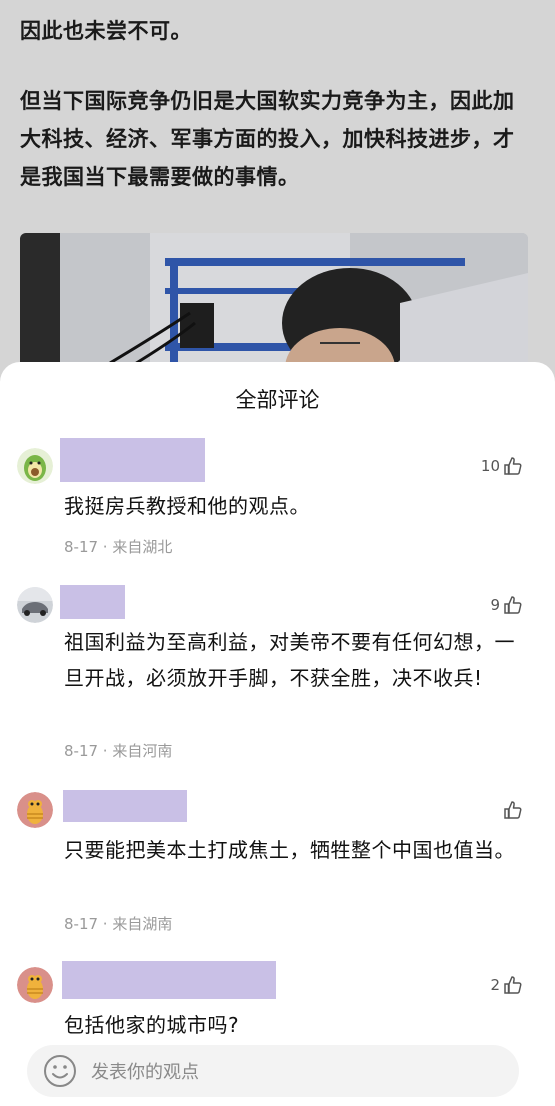  I want to click on comment-meta: 8-17 · 来自湖北, so click(118, 547).